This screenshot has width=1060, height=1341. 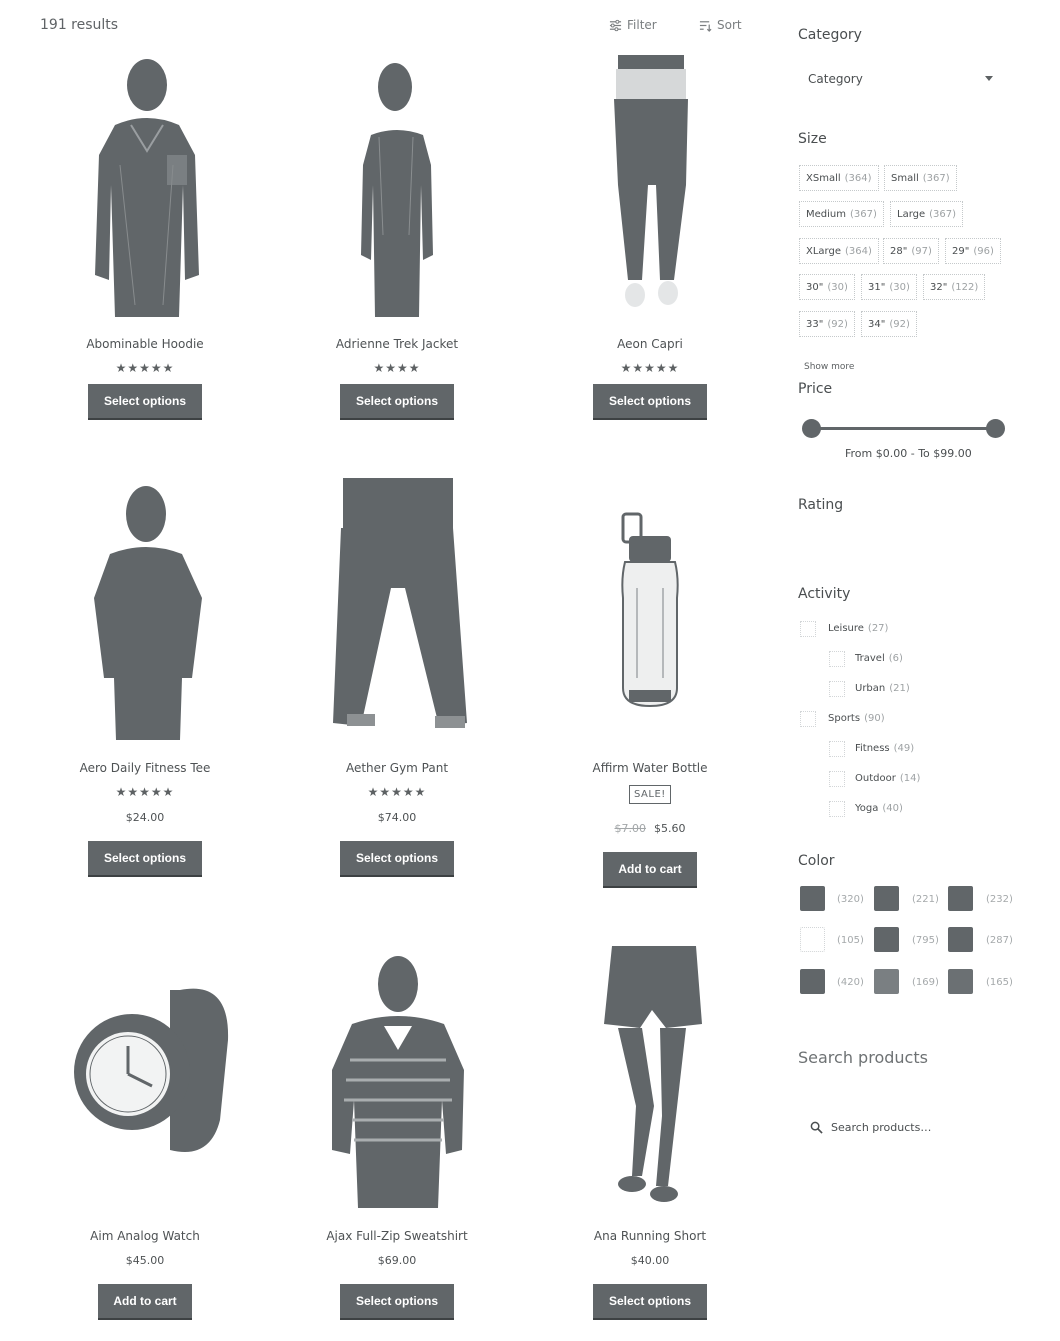 I want to click on size-chip: Large (367), so click(x=927, y=214).